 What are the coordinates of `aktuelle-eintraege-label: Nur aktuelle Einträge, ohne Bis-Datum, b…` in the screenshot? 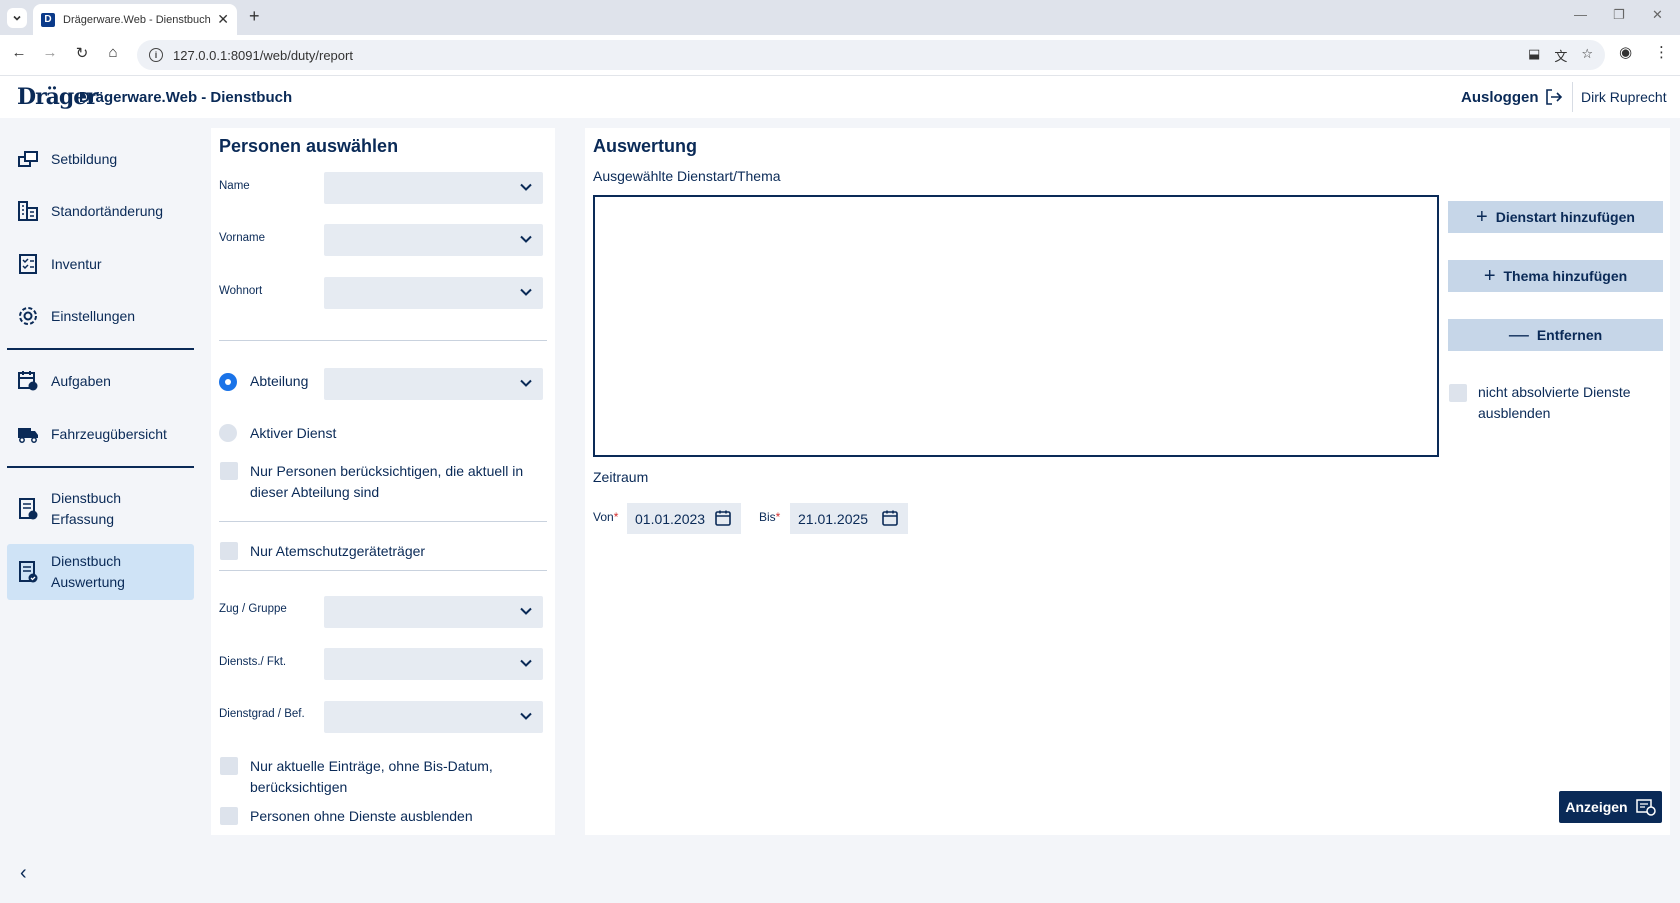 It's located at (371, 776).